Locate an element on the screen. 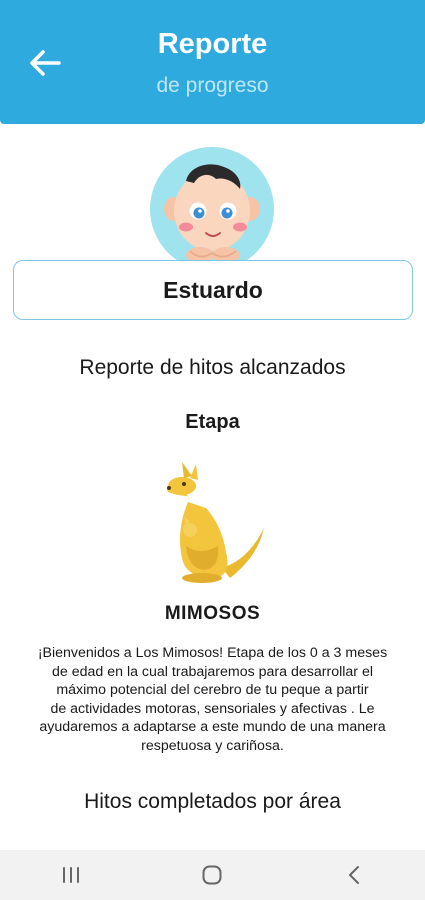 The width and height of the screenshot is (425, 900). areas-heading: Hitos completados por área is located at coordinates (212, 801).